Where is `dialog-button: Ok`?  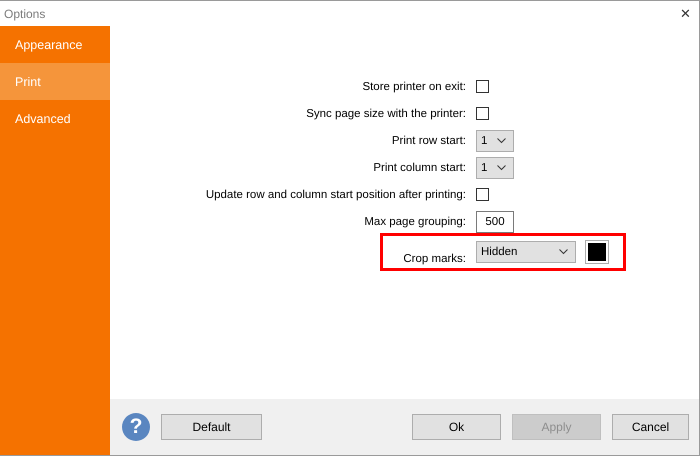 dialog-button: Ok is located at coordinates (456, 427).